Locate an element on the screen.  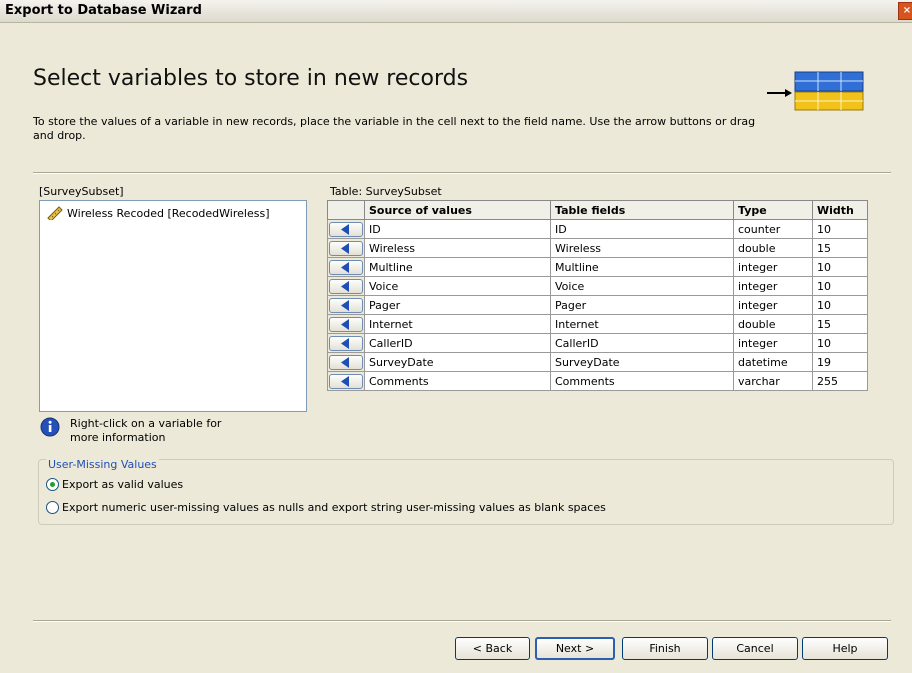
list-item: Wireless Recoded [RecodedWireless] is located at coordinates (158, 213).